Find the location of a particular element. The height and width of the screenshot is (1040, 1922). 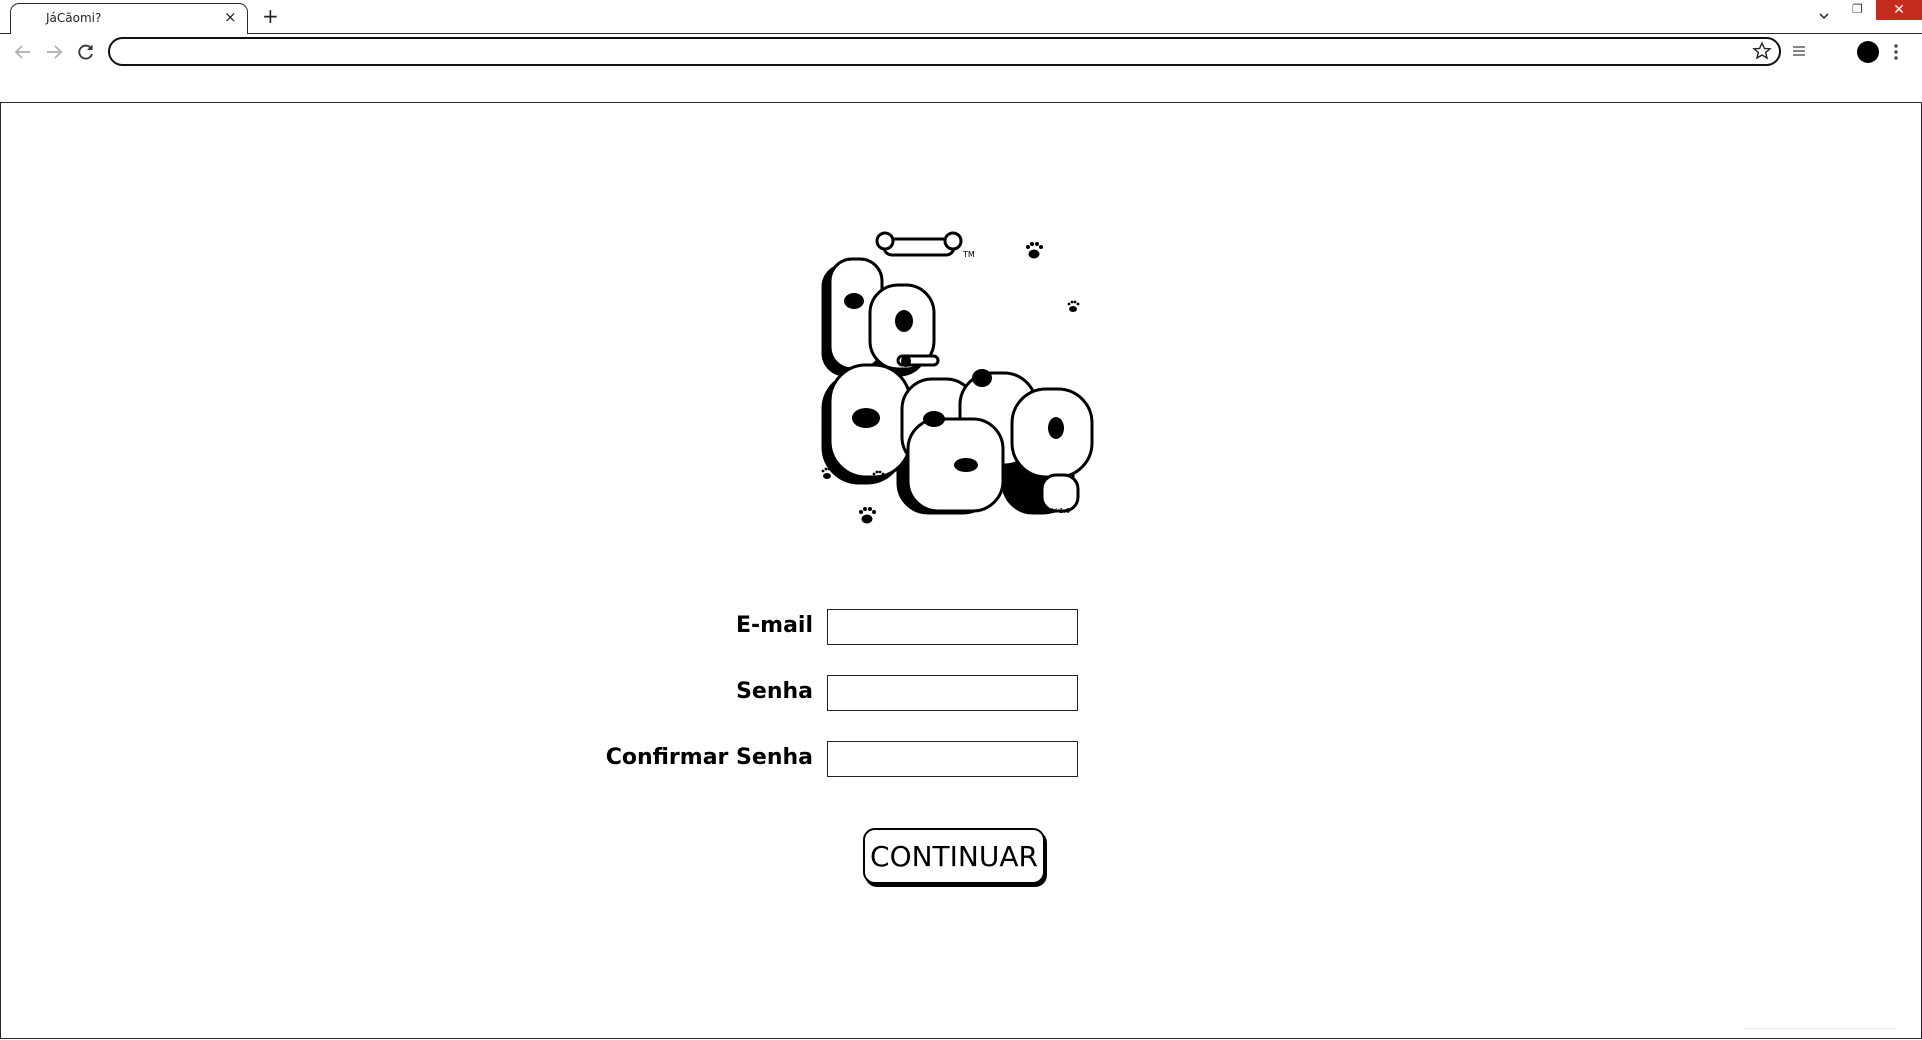

star-icon is located at coordinates (1762, 51).